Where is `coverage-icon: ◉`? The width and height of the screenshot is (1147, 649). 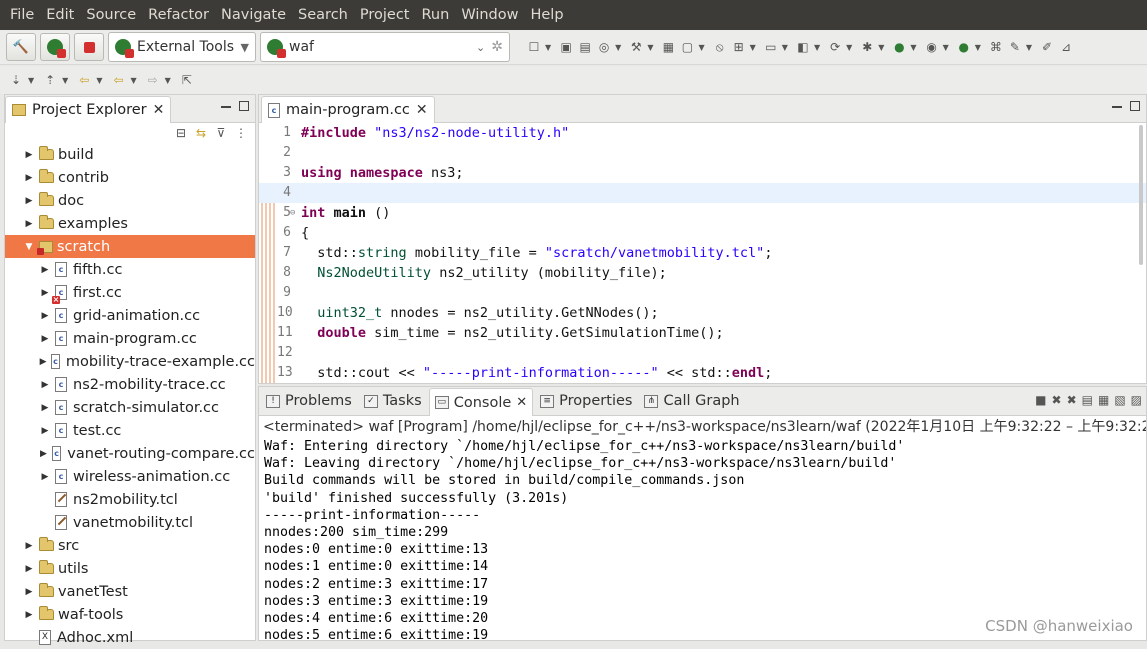 coverage-icon: ◉ is located at coordinates (932, 47).